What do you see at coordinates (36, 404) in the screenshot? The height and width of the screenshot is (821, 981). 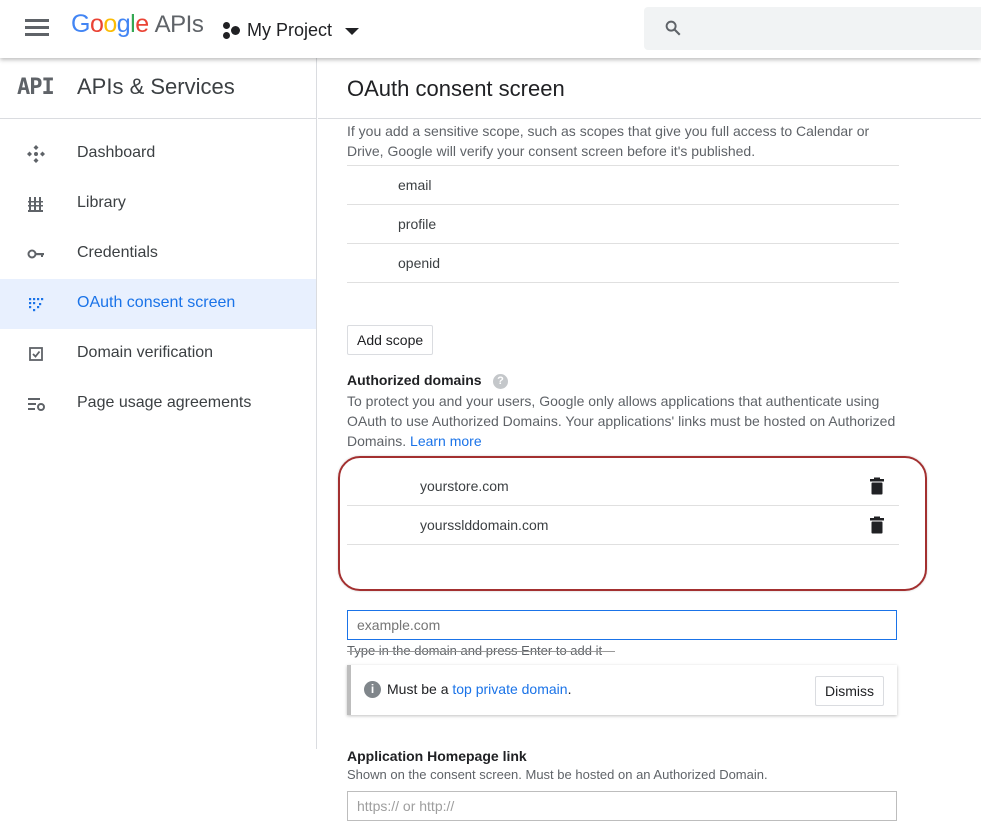 I see `settings-list-icon` at bounding box center [36, 404].